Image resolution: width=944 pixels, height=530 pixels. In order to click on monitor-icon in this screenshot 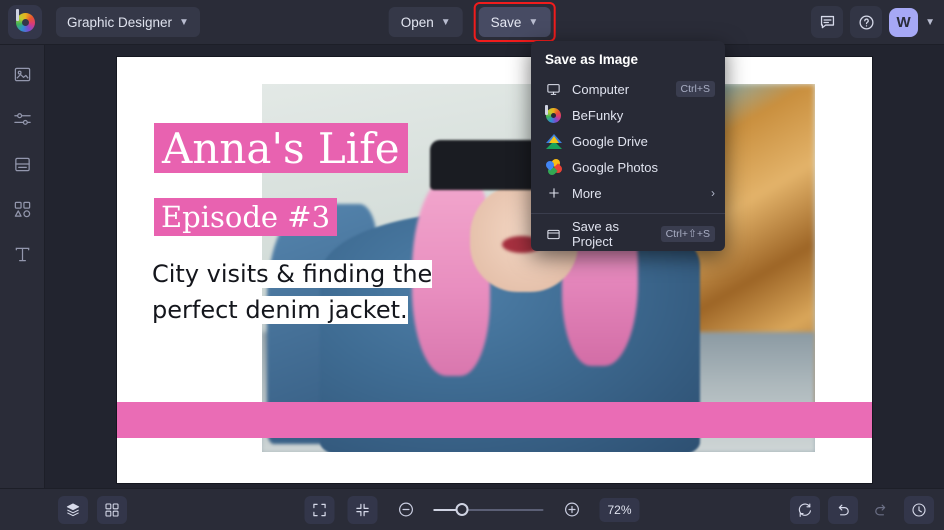, I will do `click(553, 89)`.